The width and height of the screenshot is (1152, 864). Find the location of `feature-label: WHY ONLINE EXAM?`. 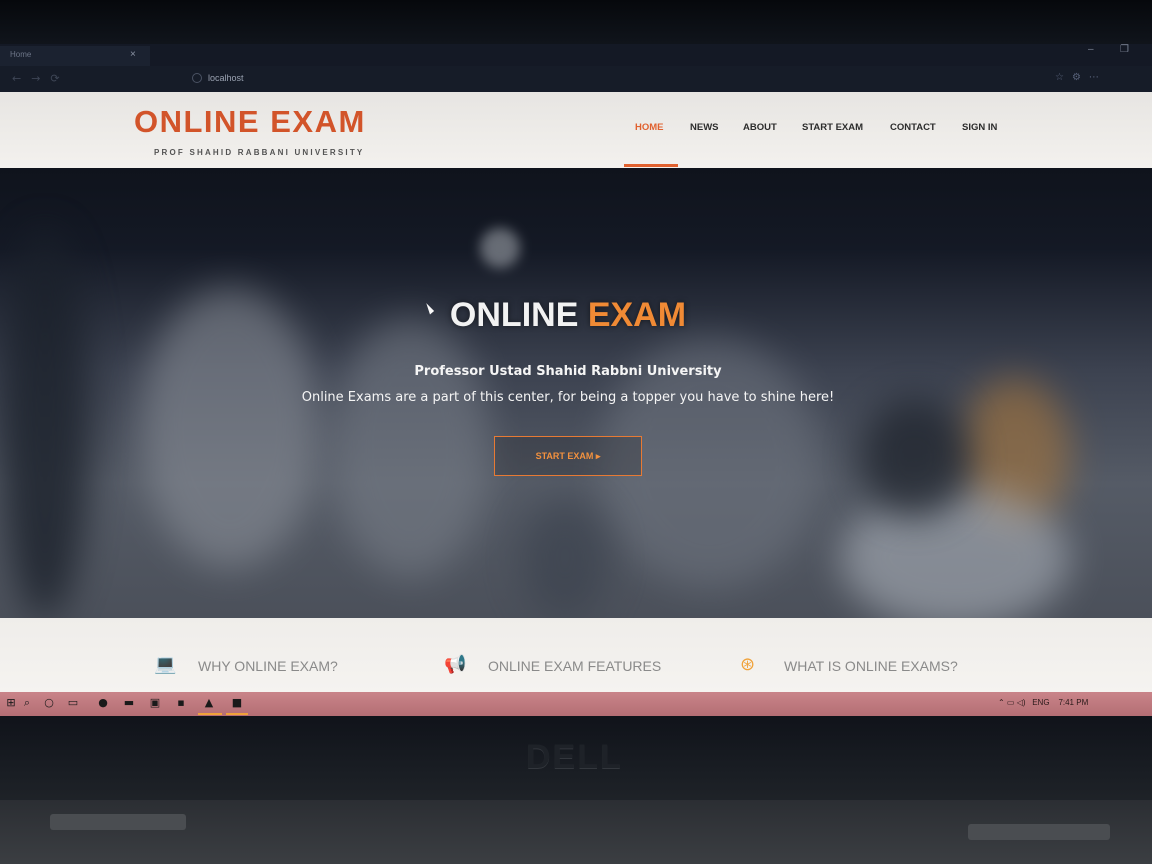

feature-label: WHY ONLINE EXAM? is located at coordinates (268, 666).